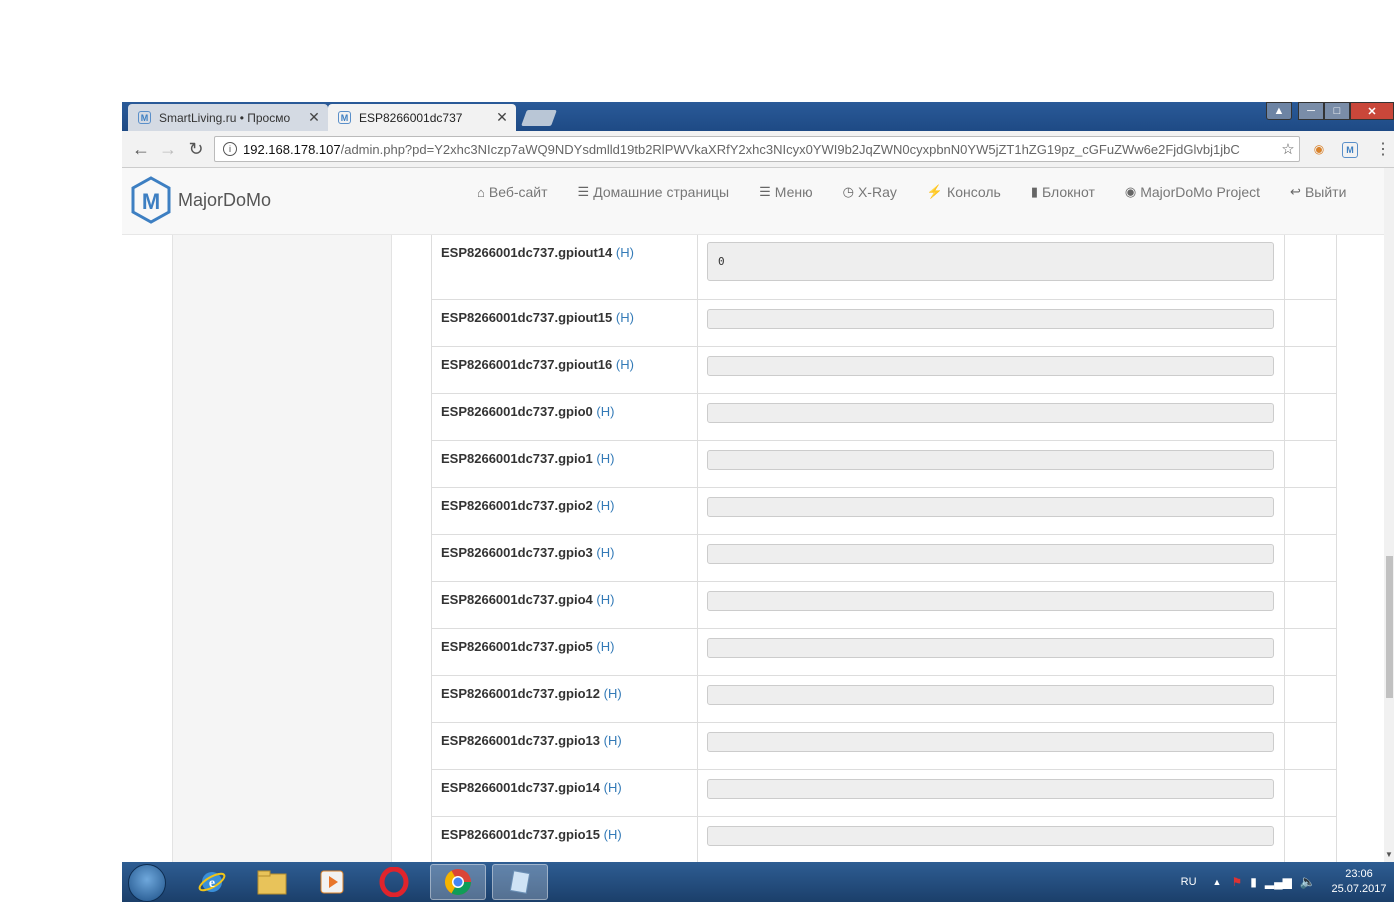  I want to click on majordomo-logo-icon: M, so click(151, 200).